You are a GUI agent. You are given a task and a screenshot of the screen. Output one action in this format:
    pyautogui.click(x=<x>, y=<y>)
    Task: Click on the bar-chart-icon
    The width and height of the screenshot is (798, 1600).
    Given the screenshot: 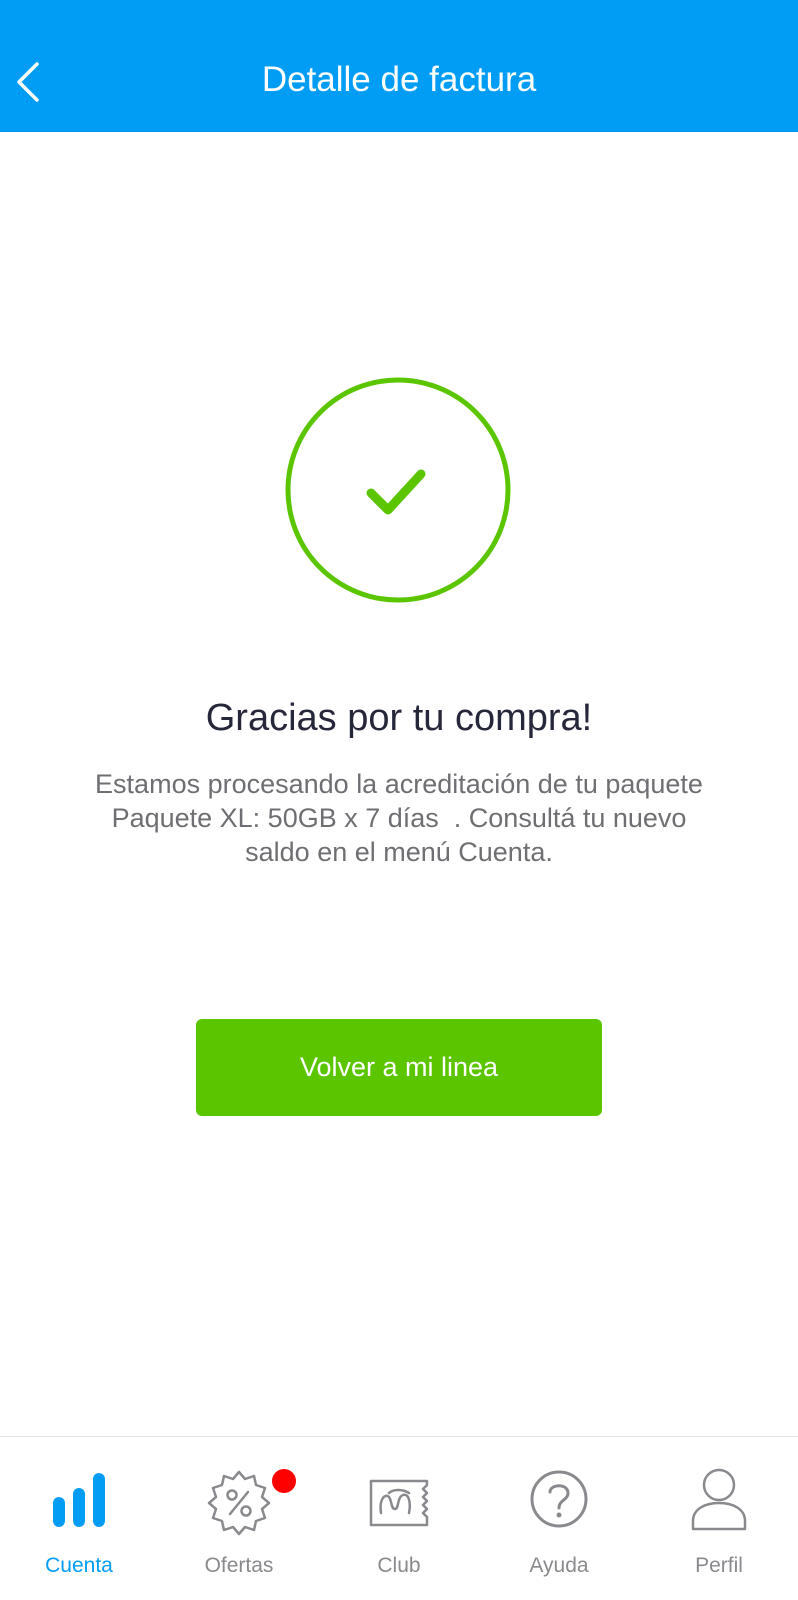 What is the action you would take?
    pyautogui.click(x=79, y=1500)
    